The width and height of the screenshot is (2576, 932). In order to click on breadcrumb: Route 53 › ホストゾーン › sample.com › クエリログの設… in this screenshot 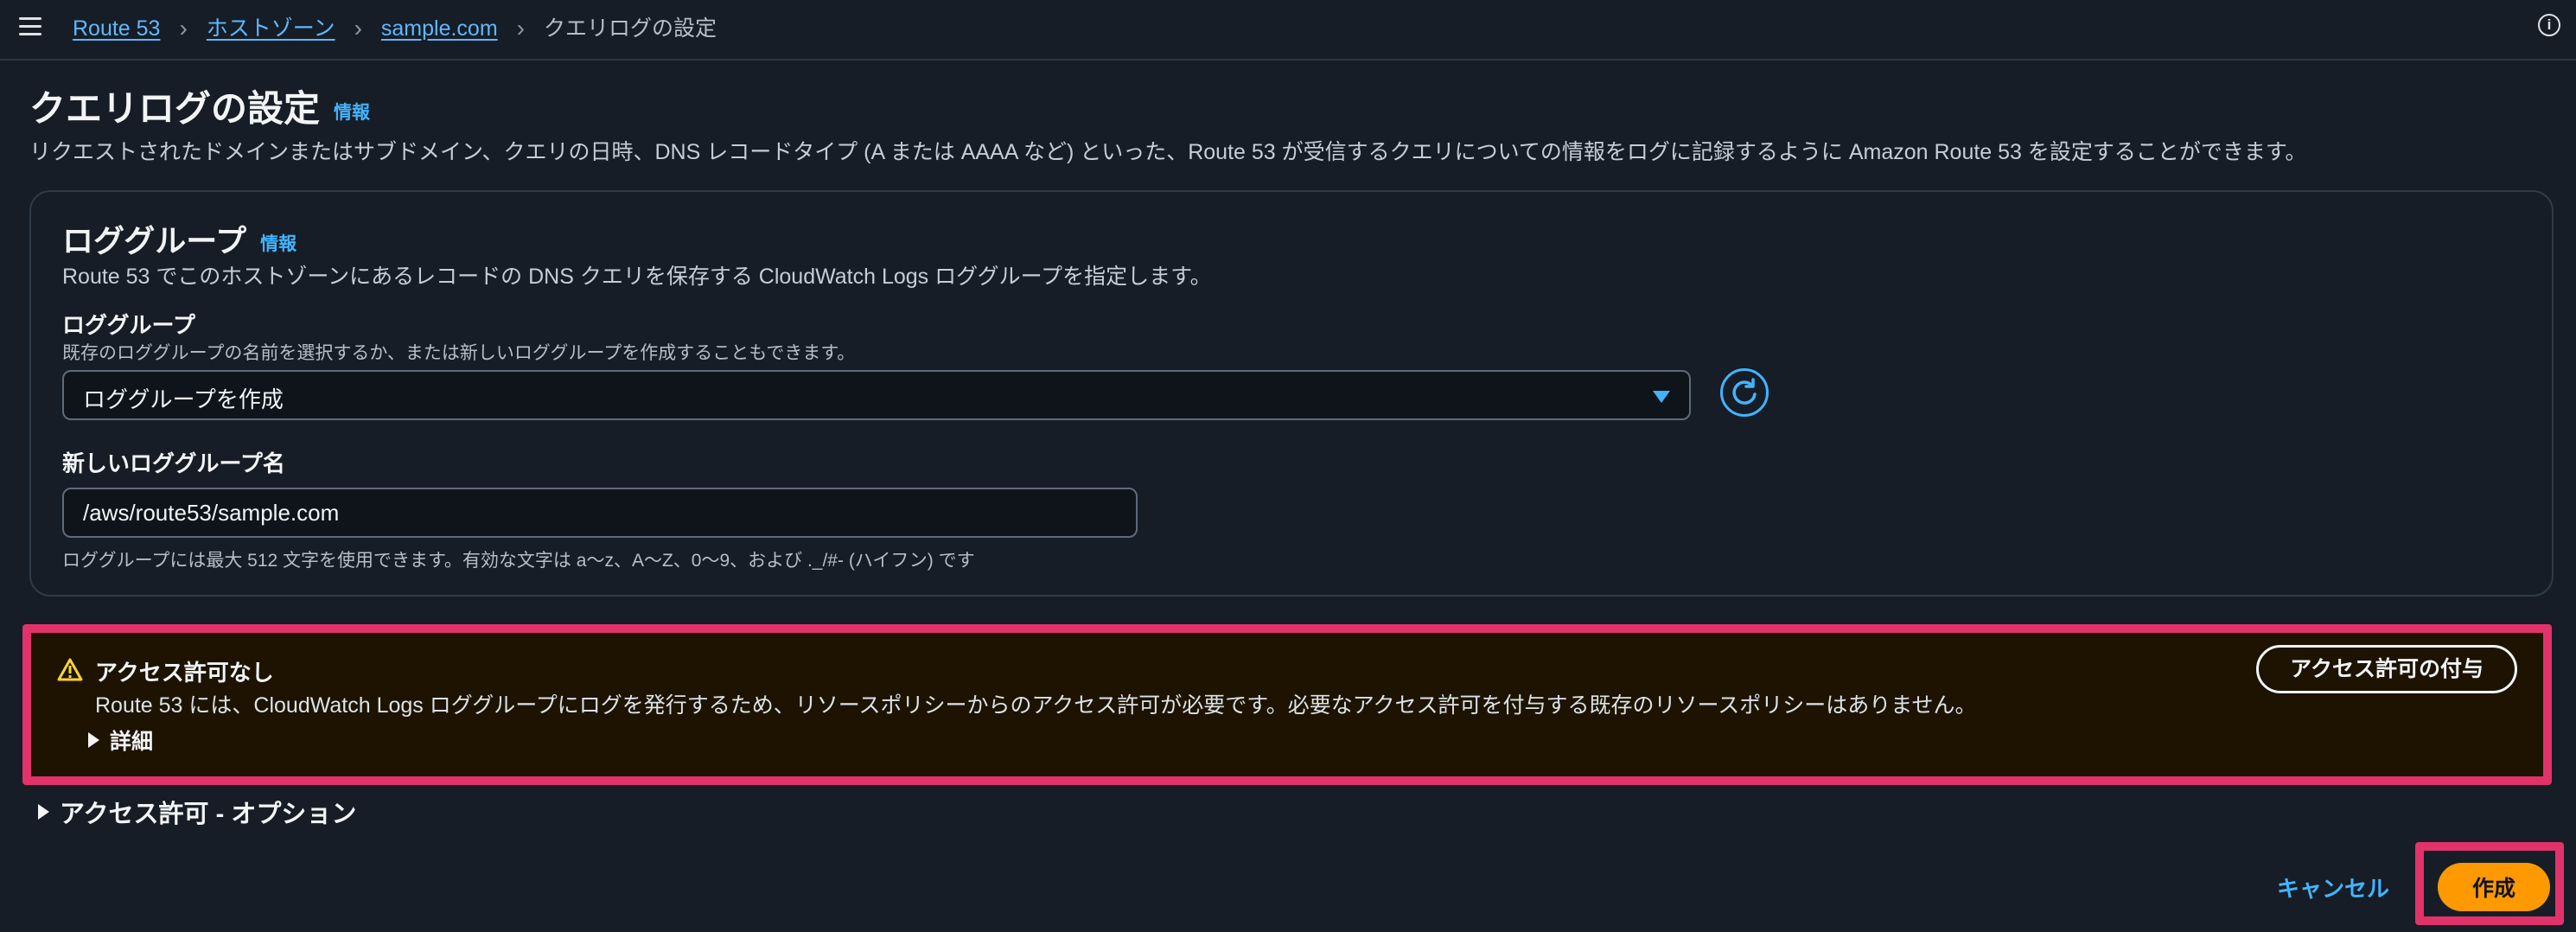, I will do `click(395, 28)`.